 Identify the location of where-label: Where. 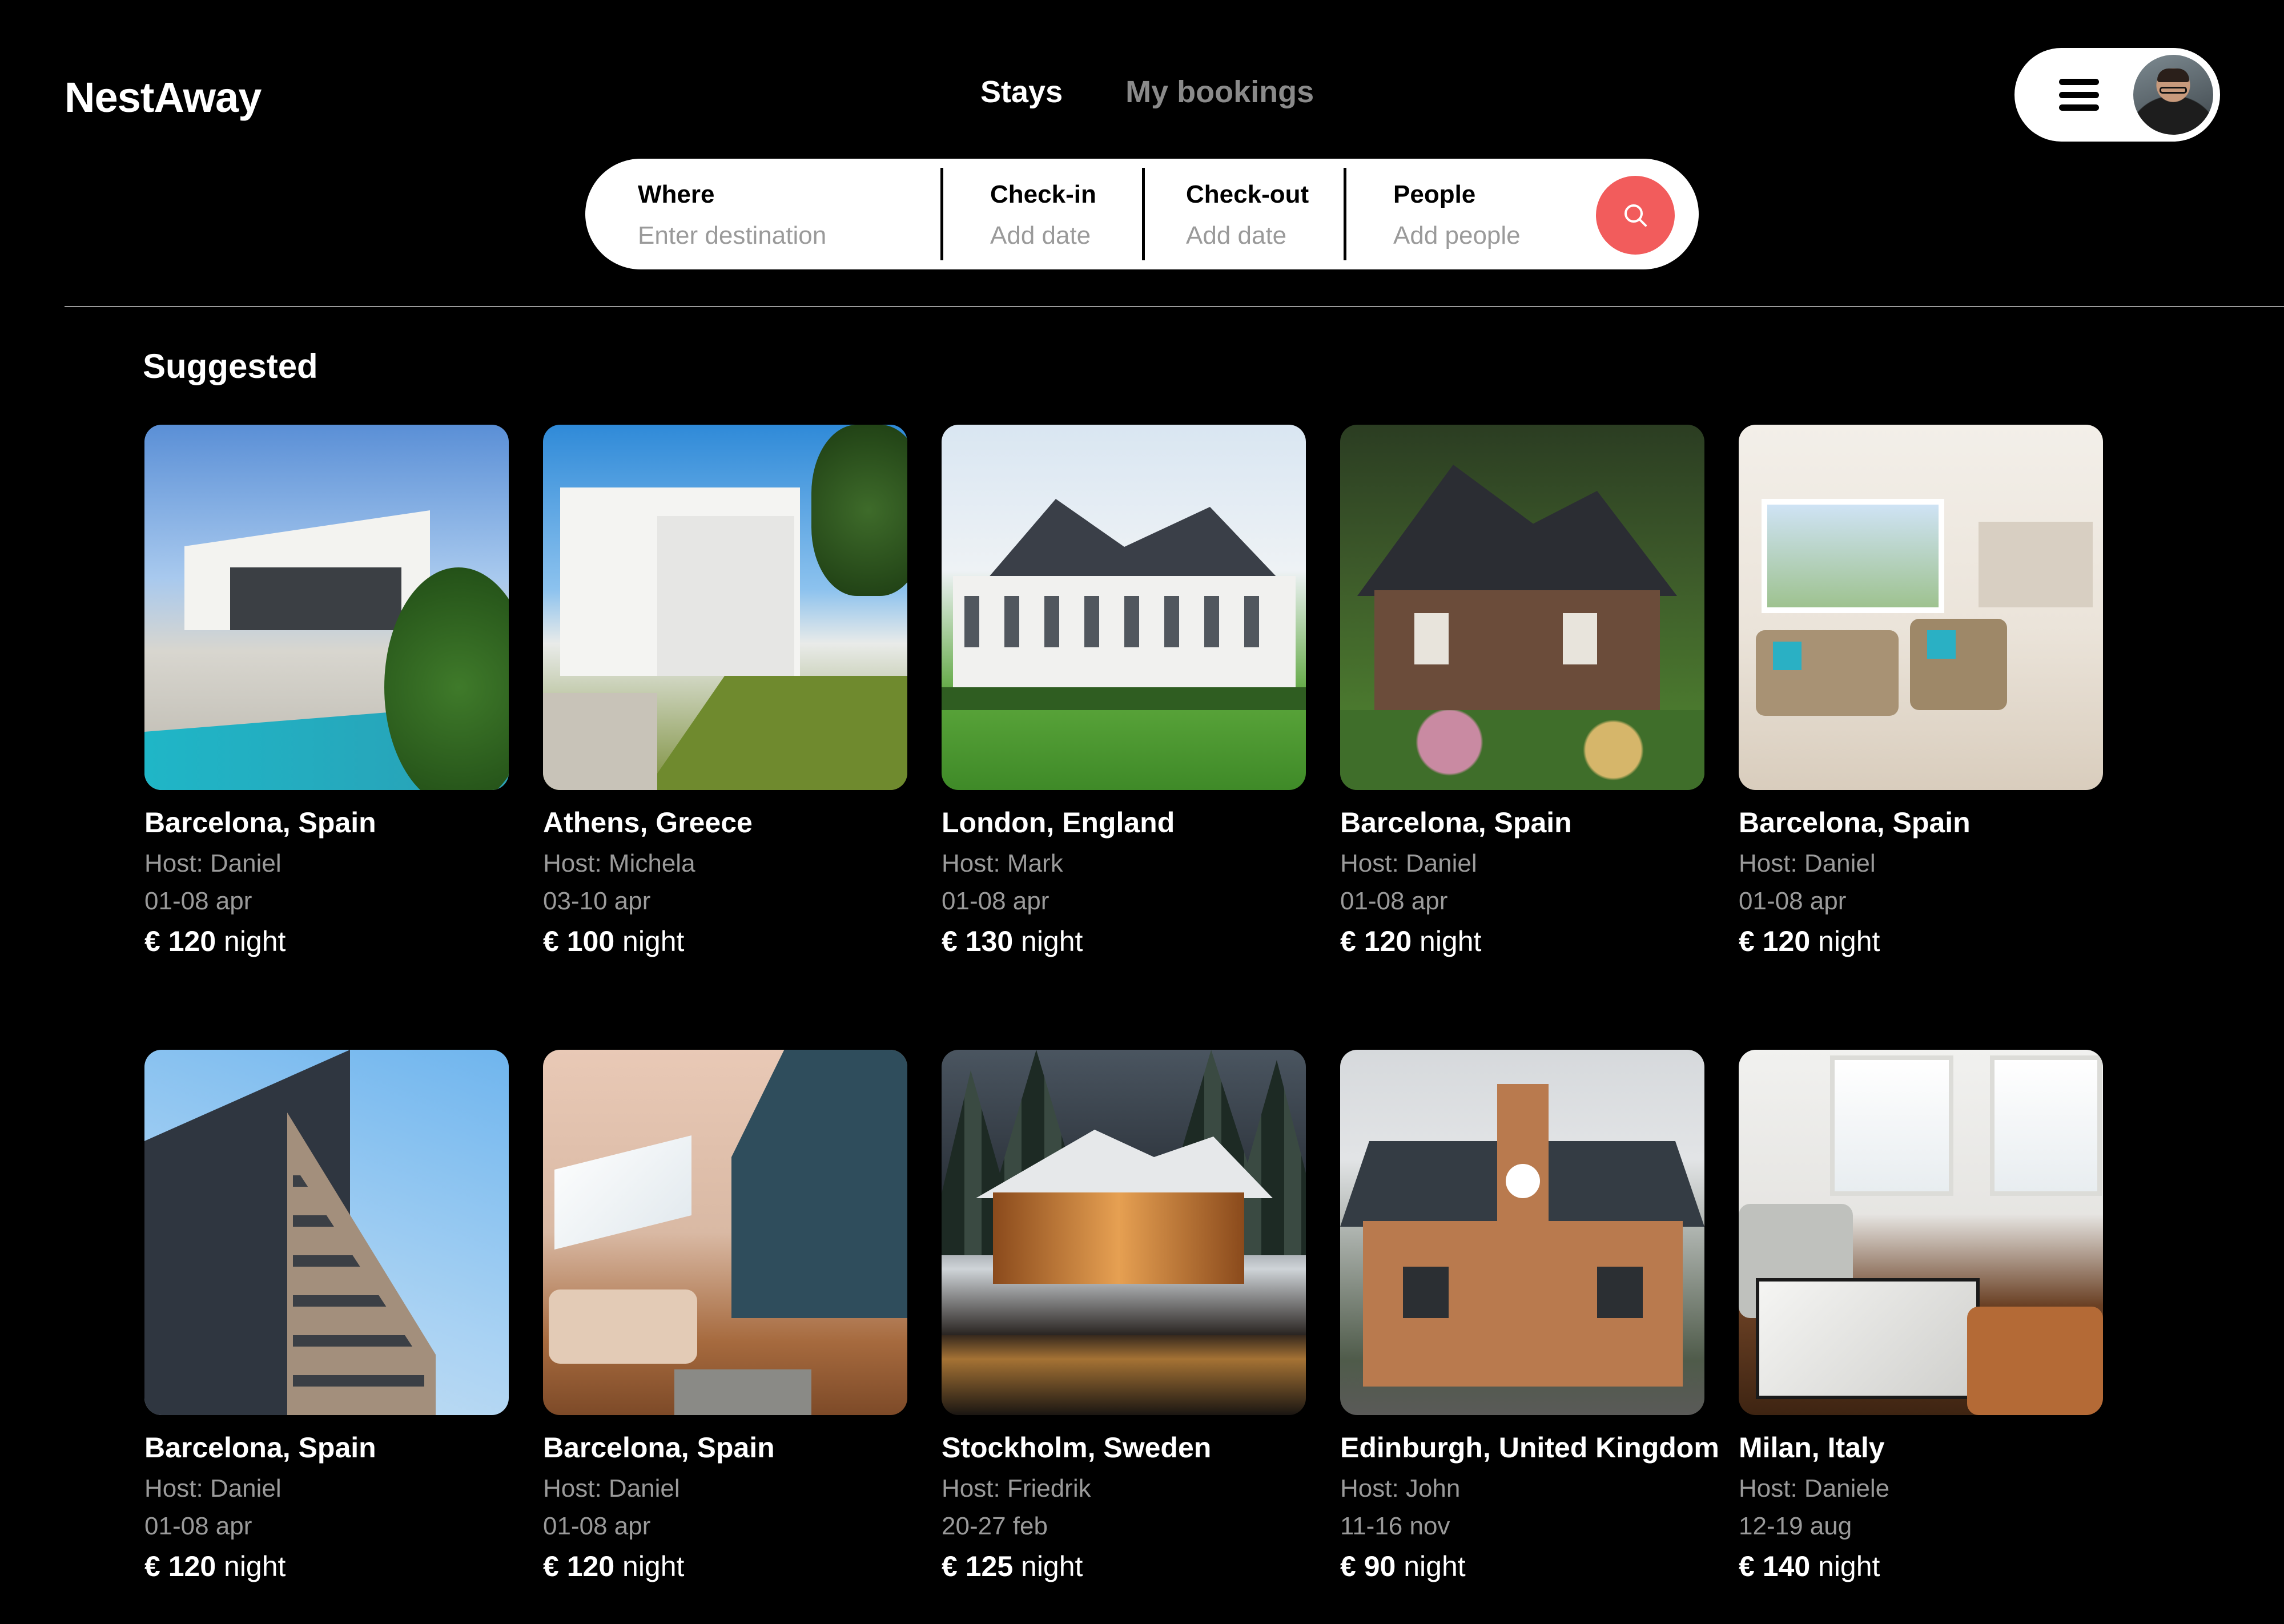
(676, 194).